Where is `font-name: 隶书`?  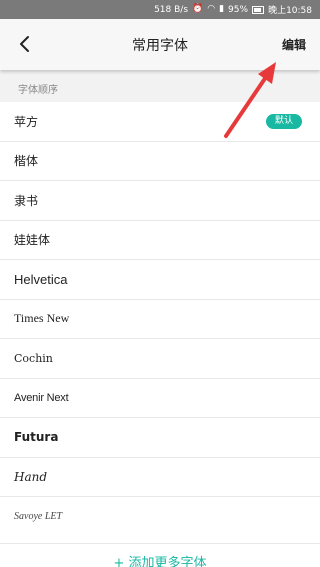
font-name: 隶书 is located at coordinates (26, 200).